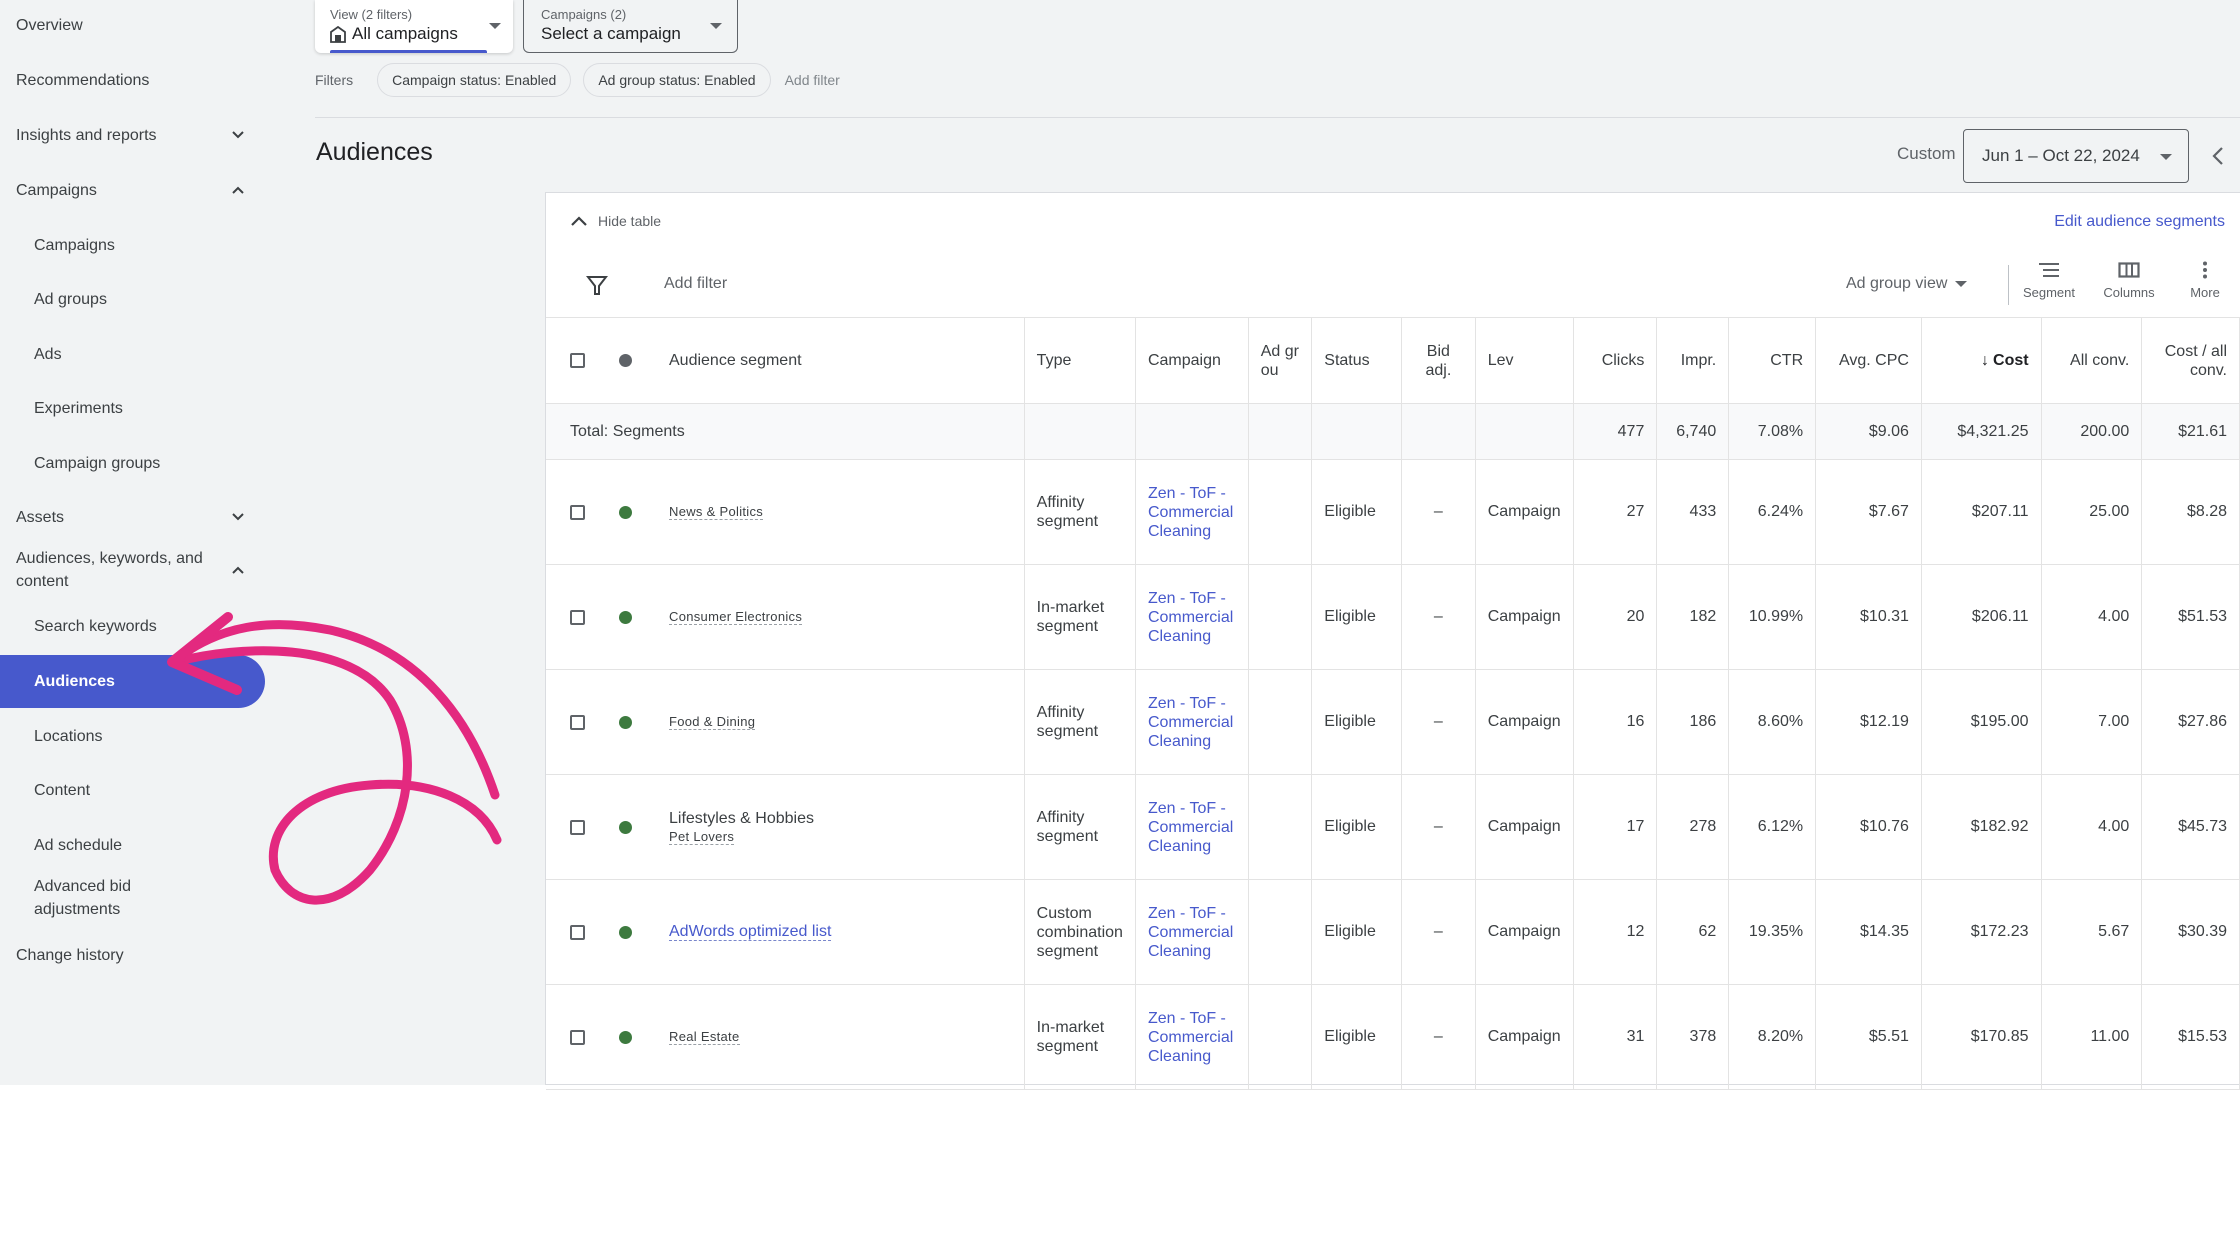 The image size is (2240, 1260). Describe the element at coordinates (1191, 360) in the screenshot. I see `col-header-campaign: Campaign` at that location.